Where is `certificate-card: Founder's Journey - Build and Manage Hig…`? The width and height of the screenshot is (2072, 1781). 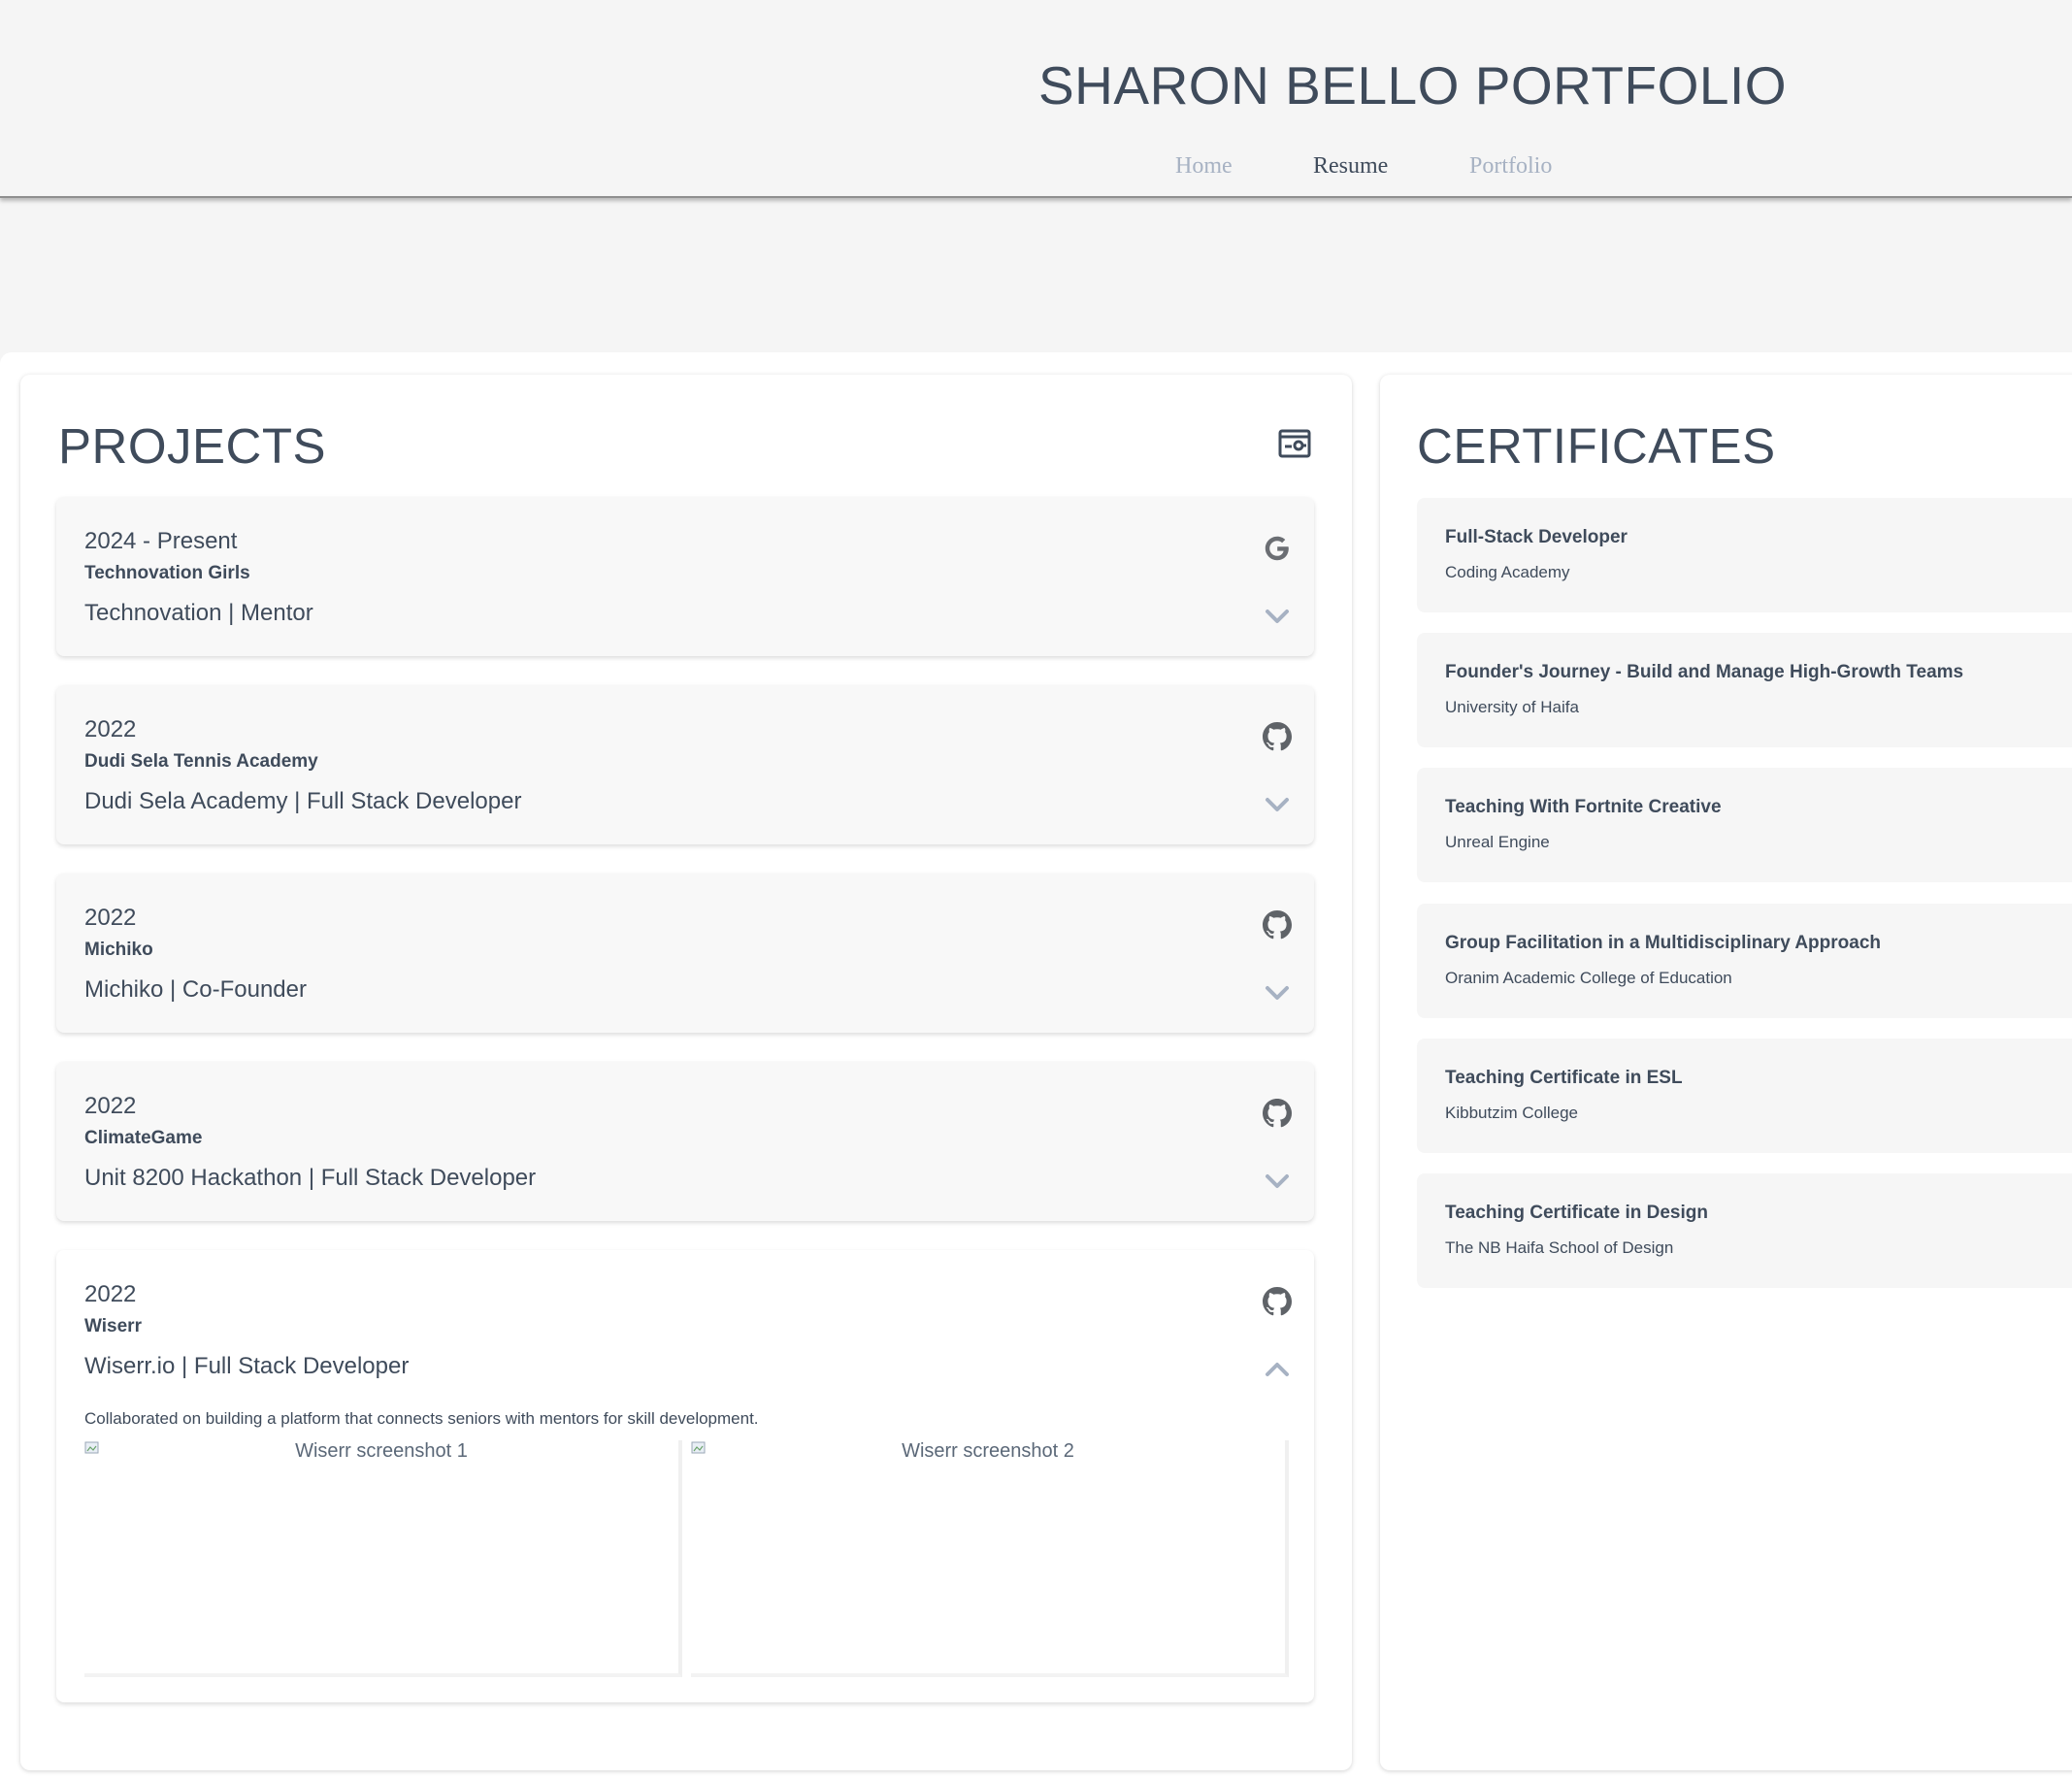
certificate-card: Founder's Journey - Build and Manage Hig… is located at coordinates (1745, 690).